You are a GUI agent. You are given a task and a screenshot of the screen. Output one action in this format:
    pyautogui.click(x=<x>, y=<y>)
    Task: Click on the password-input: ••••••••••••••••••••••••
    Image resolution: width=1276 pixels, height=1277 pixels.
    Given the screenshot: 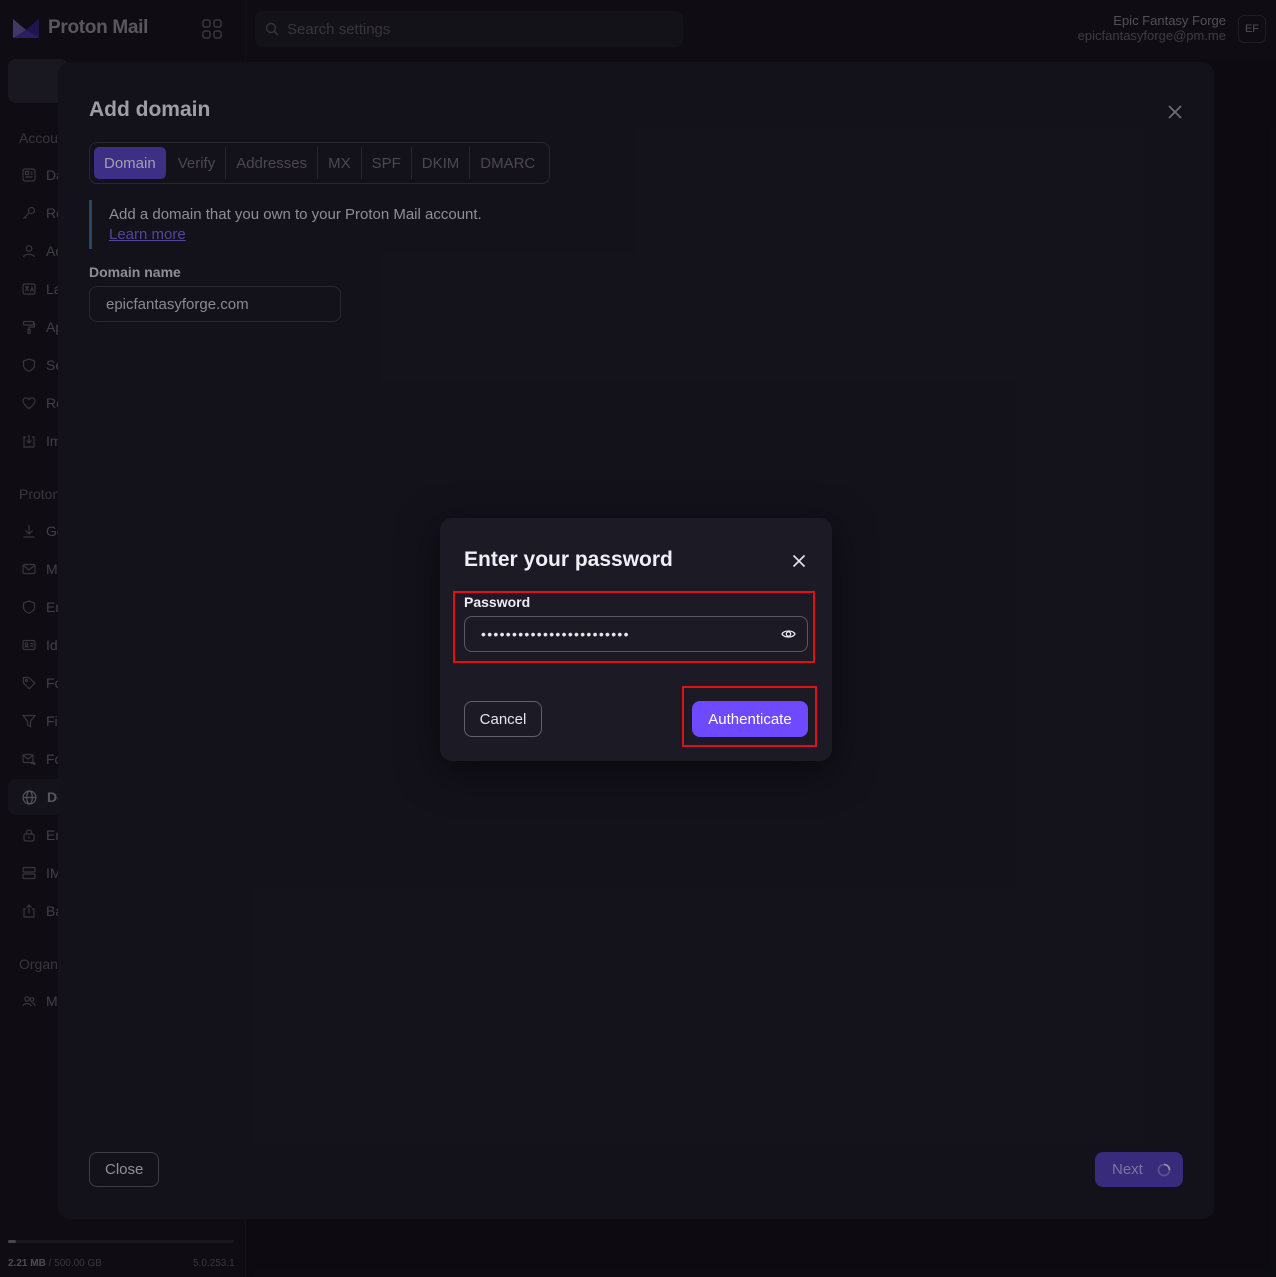 What is the action you would take?
    pyautogui.click(x=636, y=634)
    